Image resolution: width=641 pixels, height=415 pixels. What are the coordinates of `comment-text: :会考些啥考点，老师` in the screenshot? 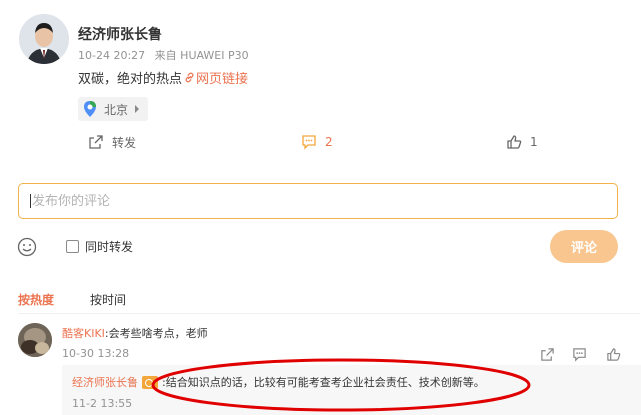 It's located at (156, 333).